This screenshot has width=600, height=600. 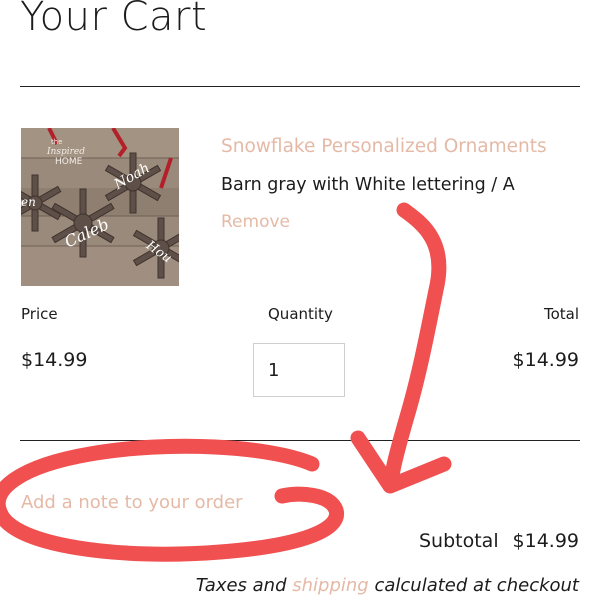 What do you see at coordinates (300, 314) in the screenshot?
I see `quantity-column-label: Quantity` at bounding box center [300, 314].